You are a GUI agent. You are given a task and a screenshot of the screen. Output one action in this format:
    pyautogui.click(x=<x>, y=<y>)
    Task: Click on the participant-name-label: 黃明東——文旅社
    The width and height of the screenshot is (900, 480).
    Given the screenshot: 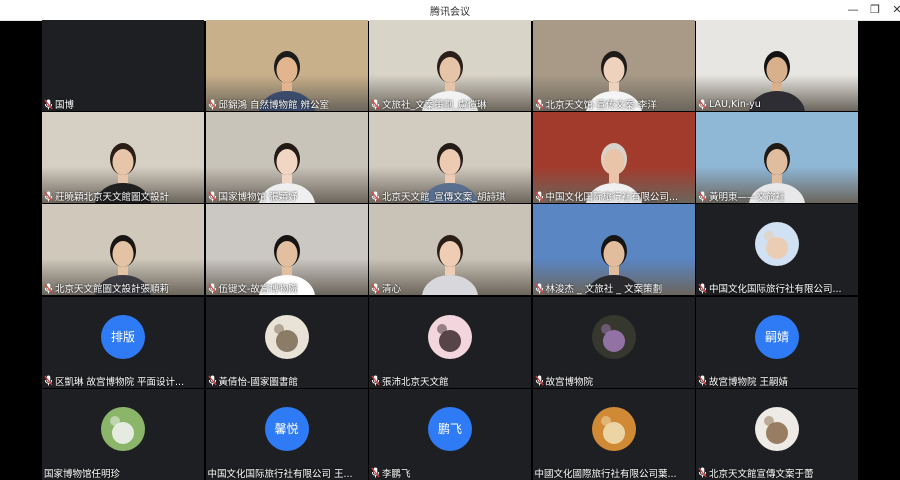 What is the action you would take?
    pyautogui.click(x=777, y=196)
    